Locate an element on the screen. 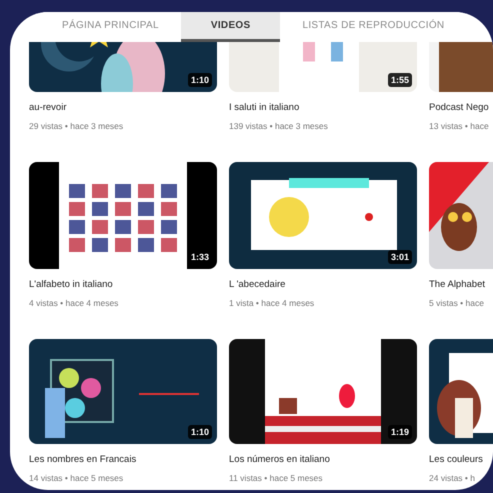 Image resolution: width=493 pixels, height=493 pixels. duration-badge: 1:55 is located at coordinates (400, 80).